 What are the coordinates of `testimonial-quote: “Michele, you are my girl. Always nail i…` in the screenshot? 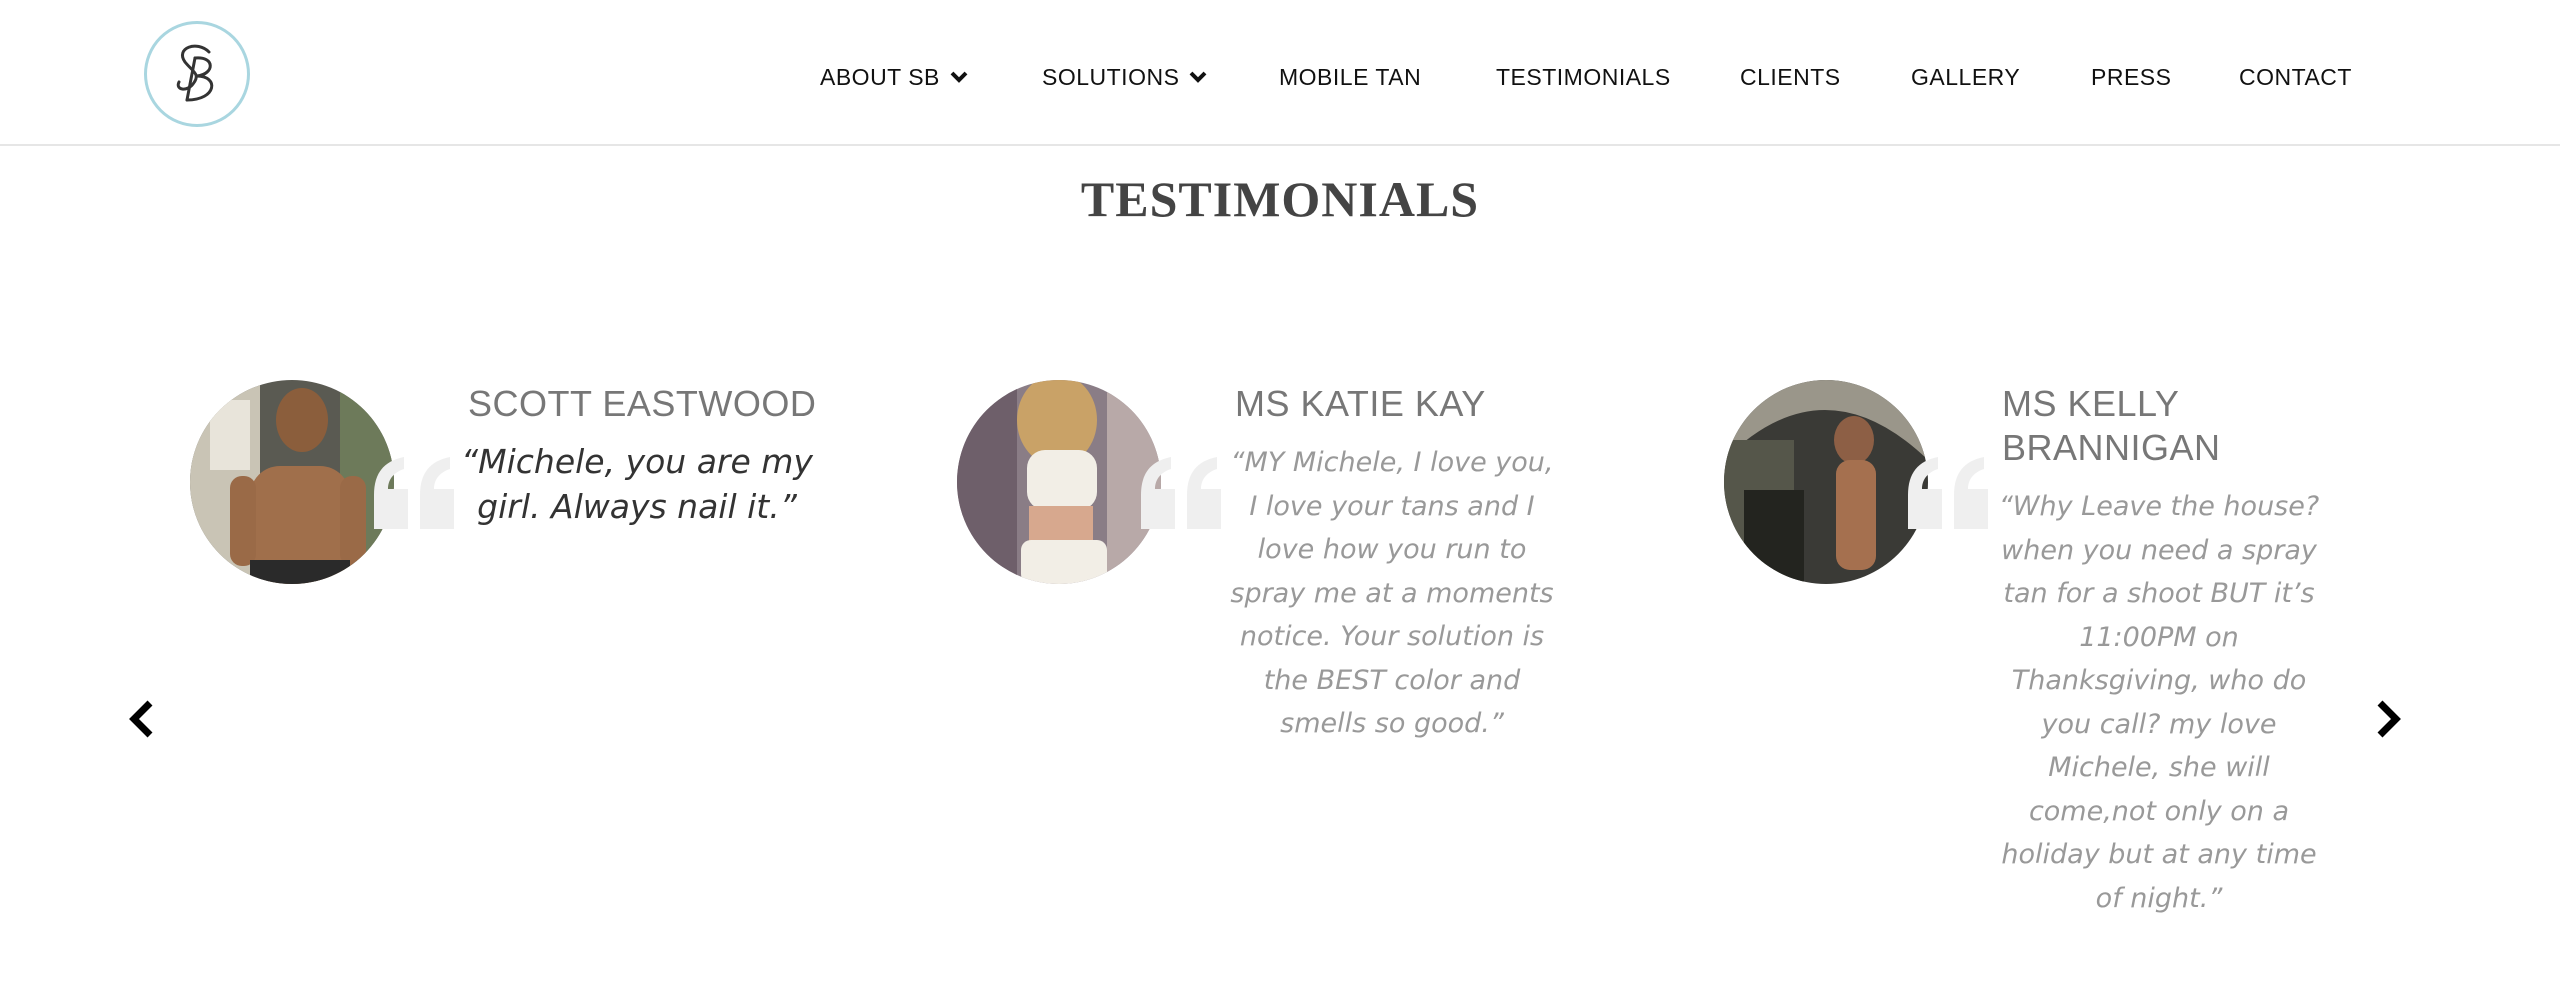 It's located at (637, 484).